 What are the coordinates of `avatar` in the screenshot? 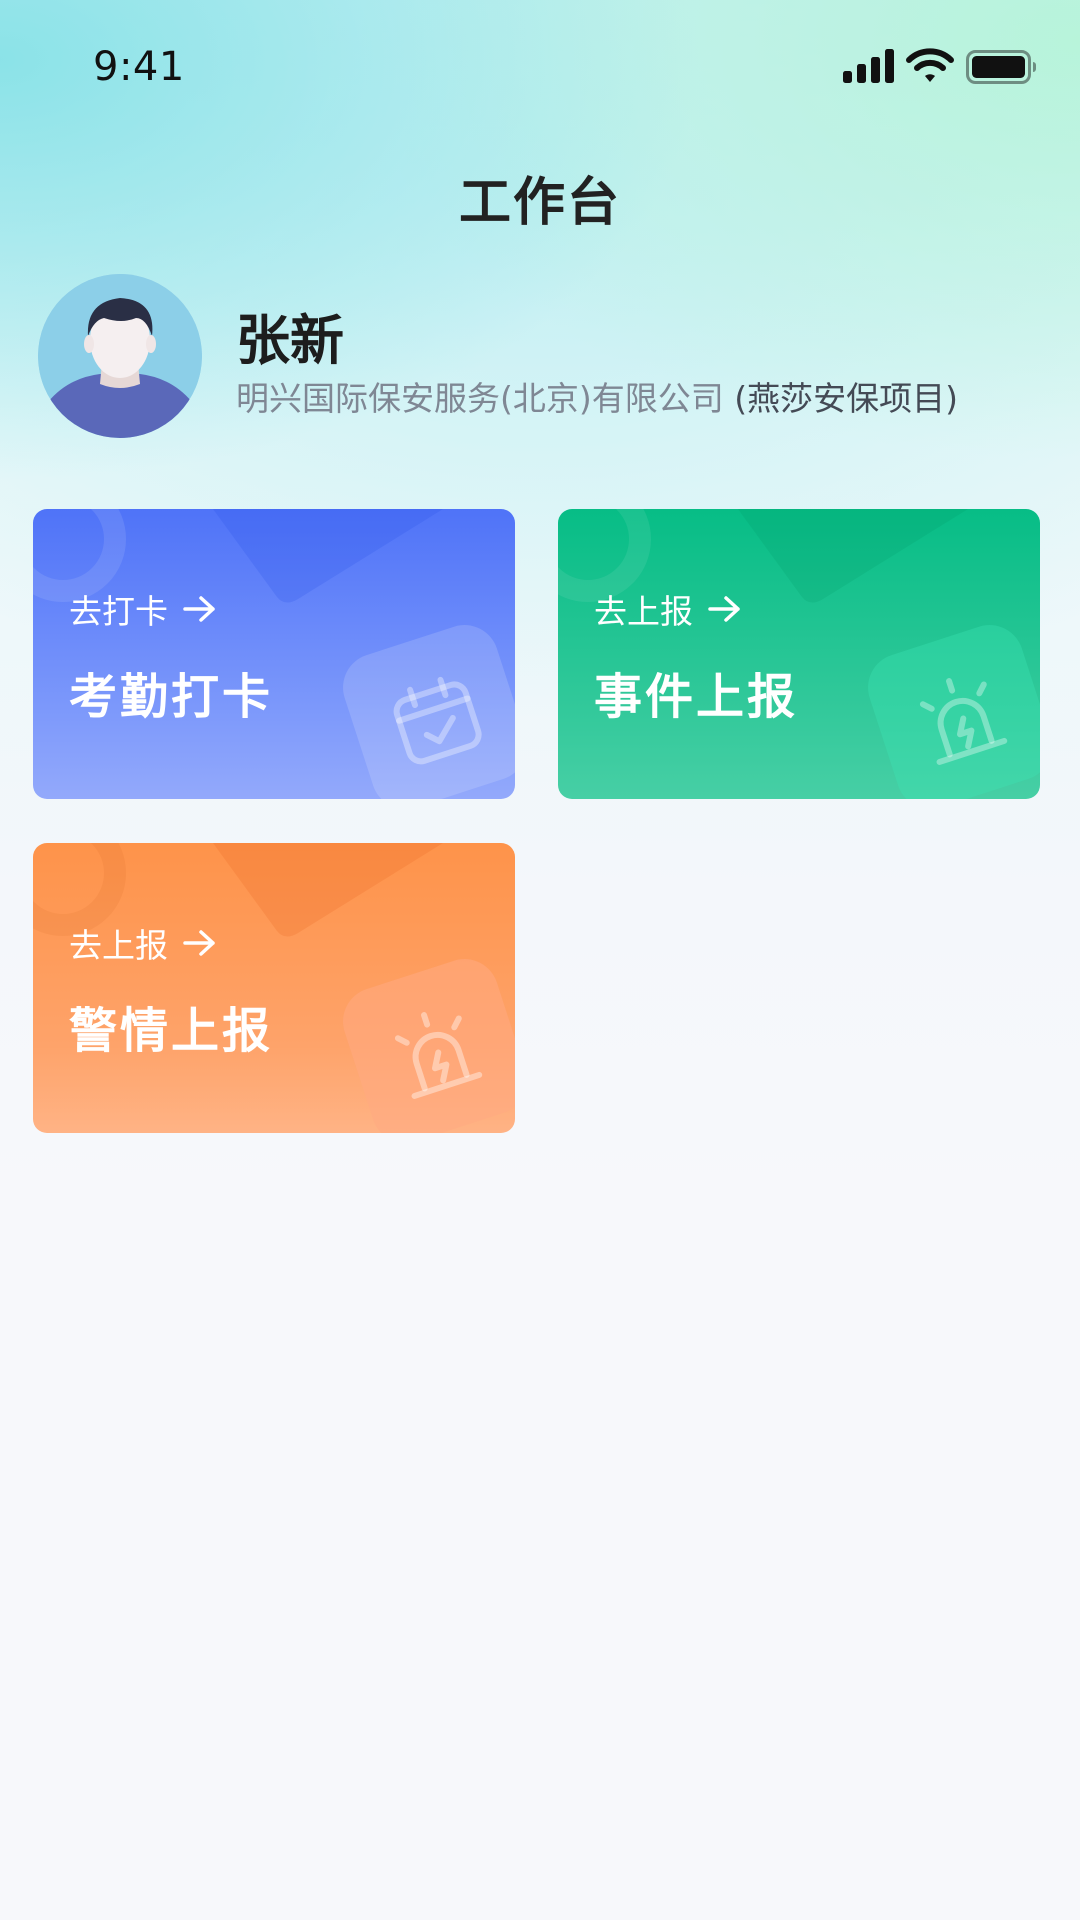 It's located at (120, 356).